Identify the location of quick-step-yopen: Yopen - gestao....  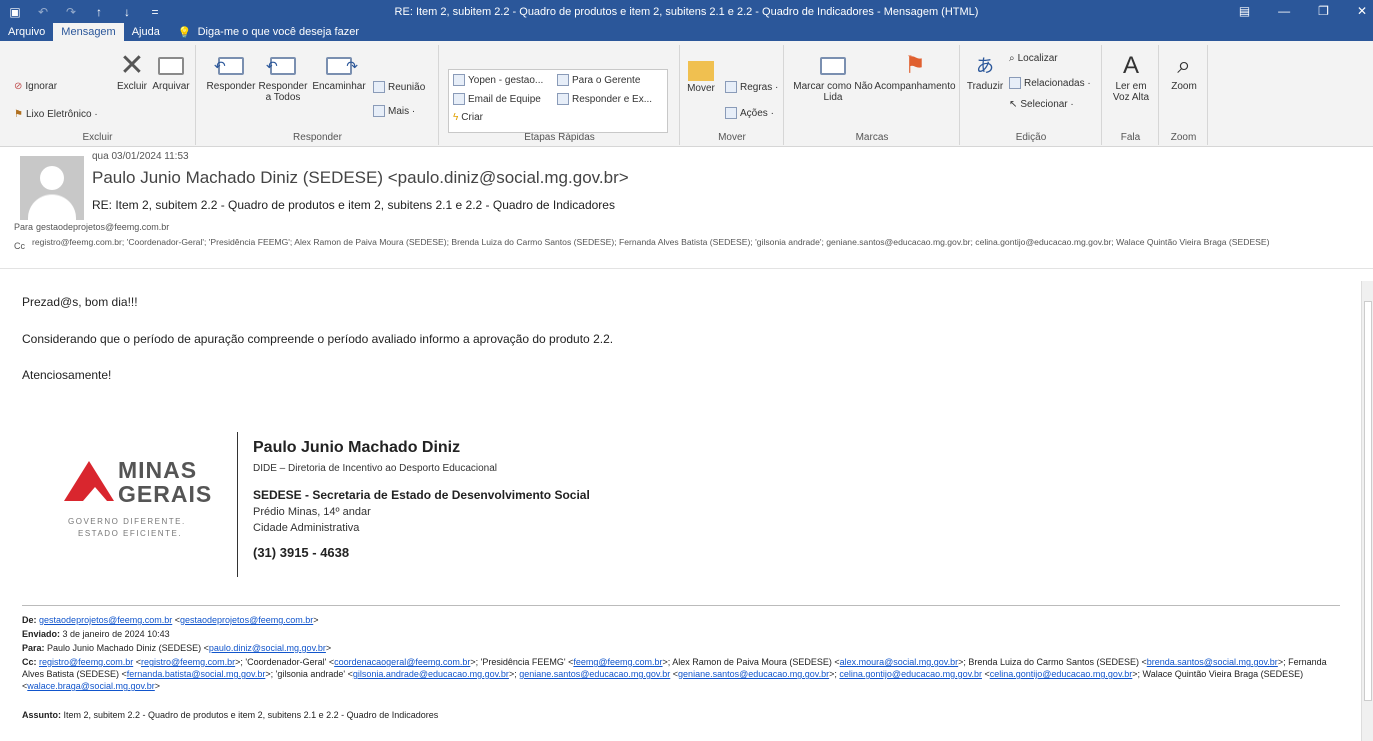
(498, 80).